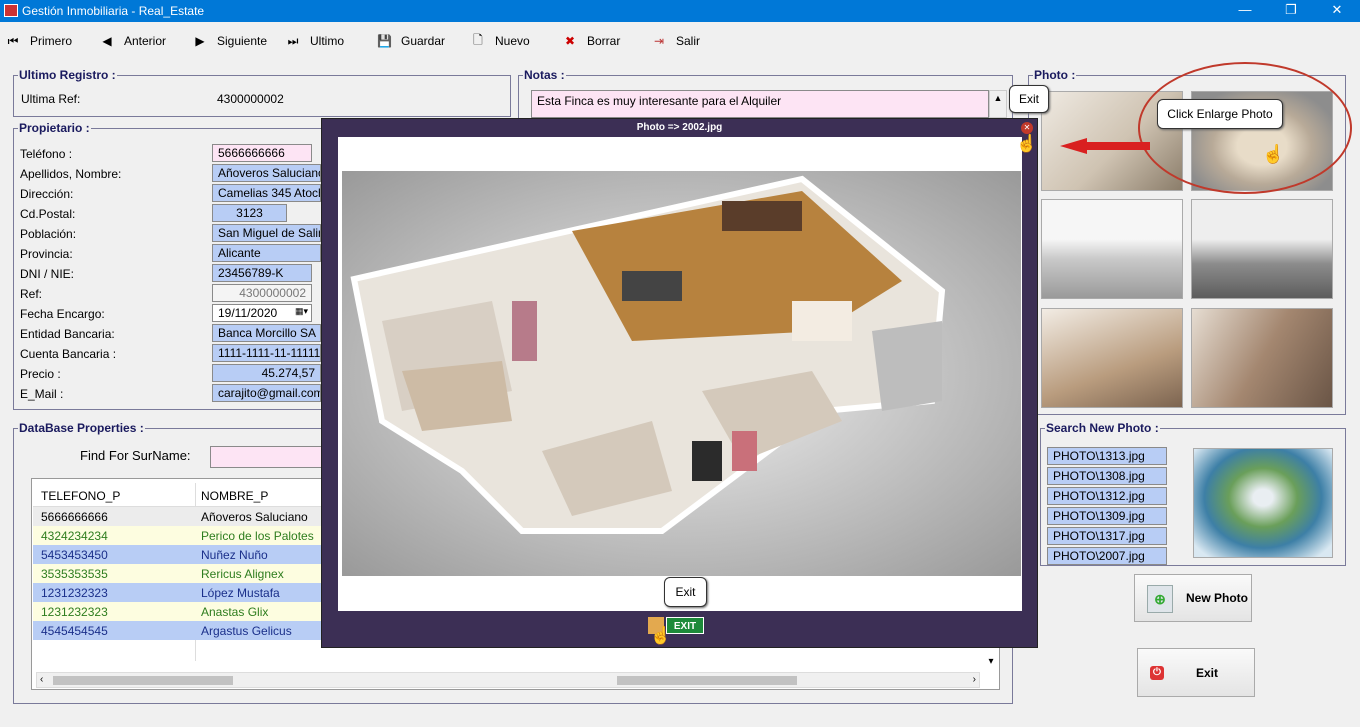 The image size is (1360, 727). I want to click on cdpostal-field: 3123, so click(249, 213).